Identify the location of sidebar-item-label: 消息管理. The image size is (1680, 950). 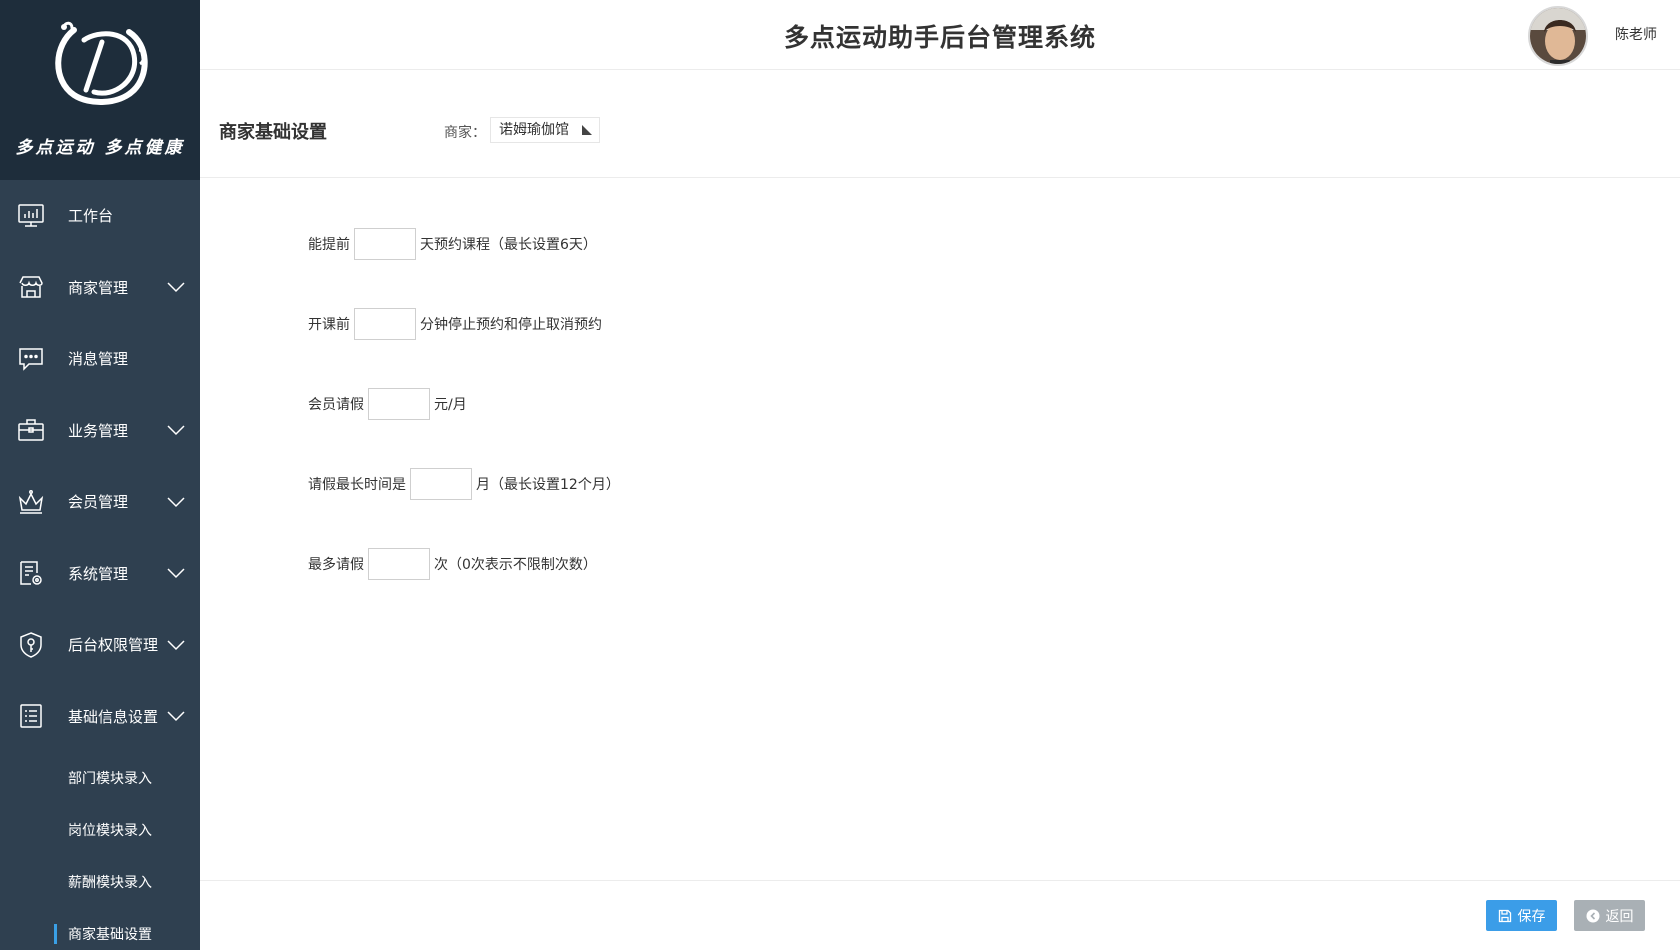
(98, 359).